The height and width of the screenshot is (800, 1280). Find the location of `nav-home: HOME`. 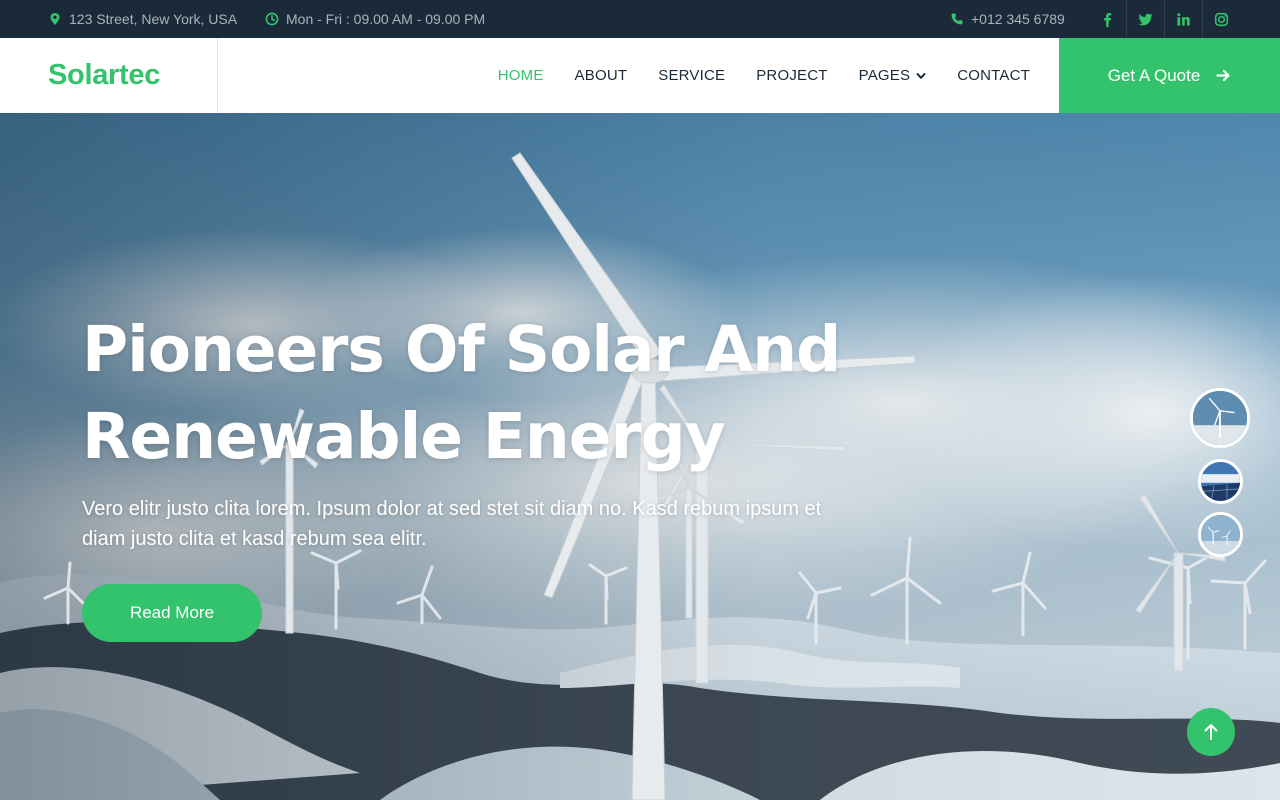

nav-home: HOME is located at coordinates (521, 75).